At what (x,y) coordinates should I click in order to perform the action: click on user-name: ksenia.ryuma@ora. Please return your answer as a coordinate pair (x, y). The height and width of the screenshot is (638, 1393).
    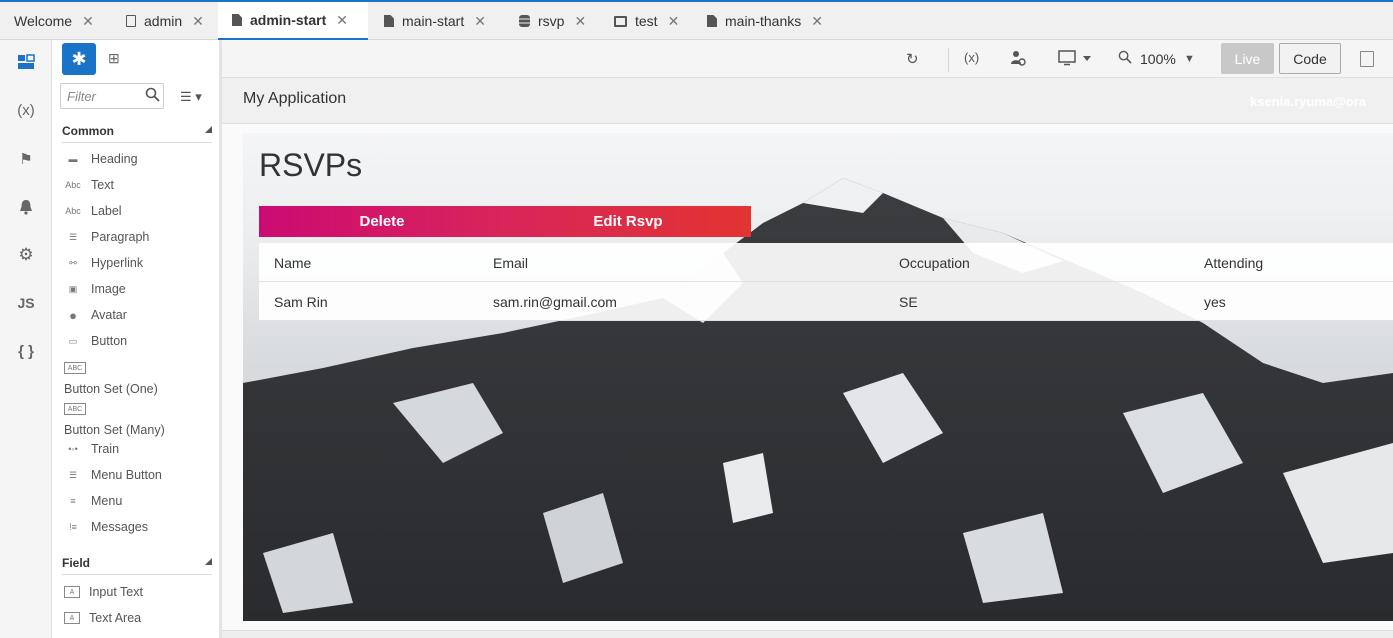
    Looking at the image, I should click on (1308, 101).